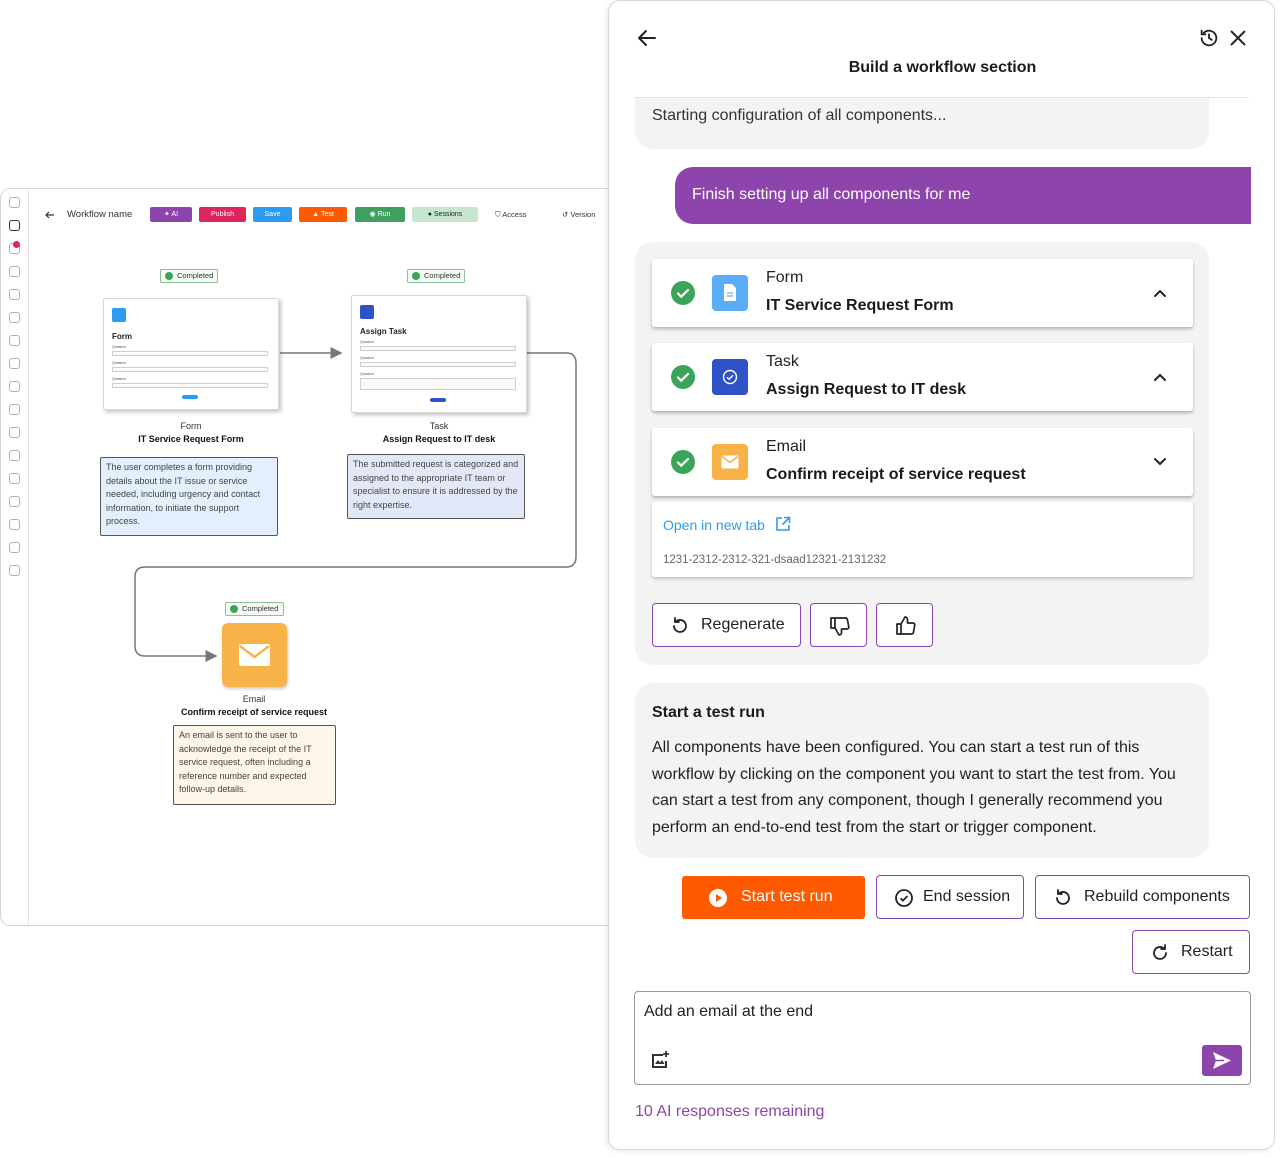  I want to click on component-type: Task, so click(782, 361).